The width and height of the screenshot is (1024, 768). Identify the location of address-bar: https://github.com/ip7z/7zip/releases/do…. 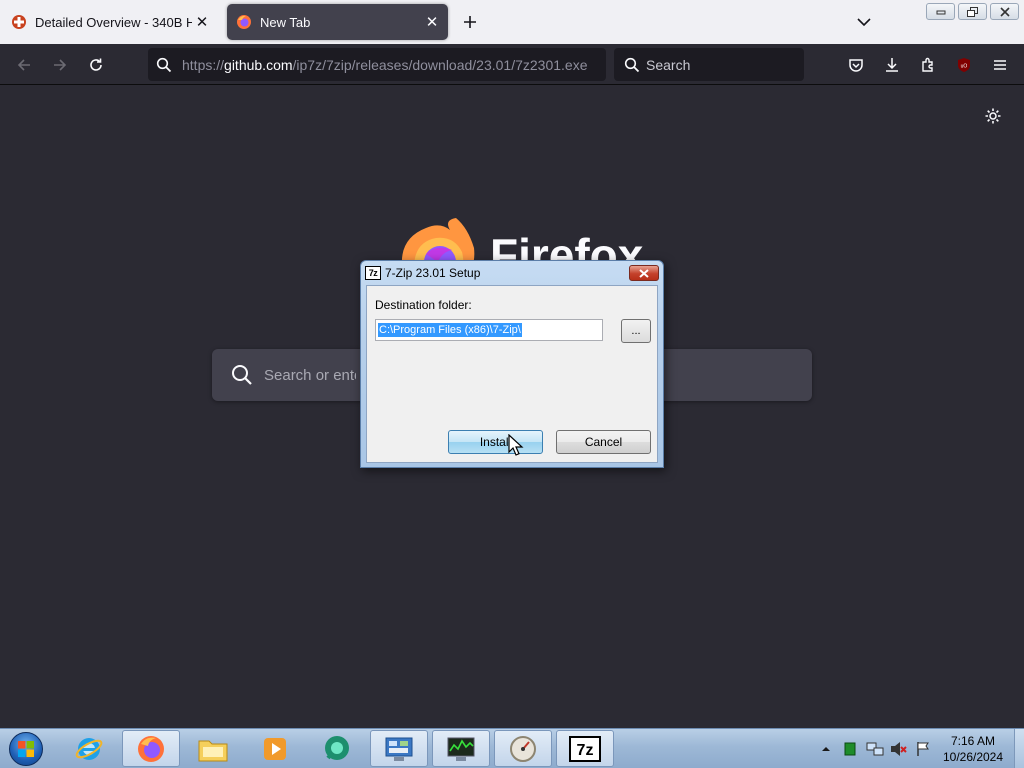
(377, 64).